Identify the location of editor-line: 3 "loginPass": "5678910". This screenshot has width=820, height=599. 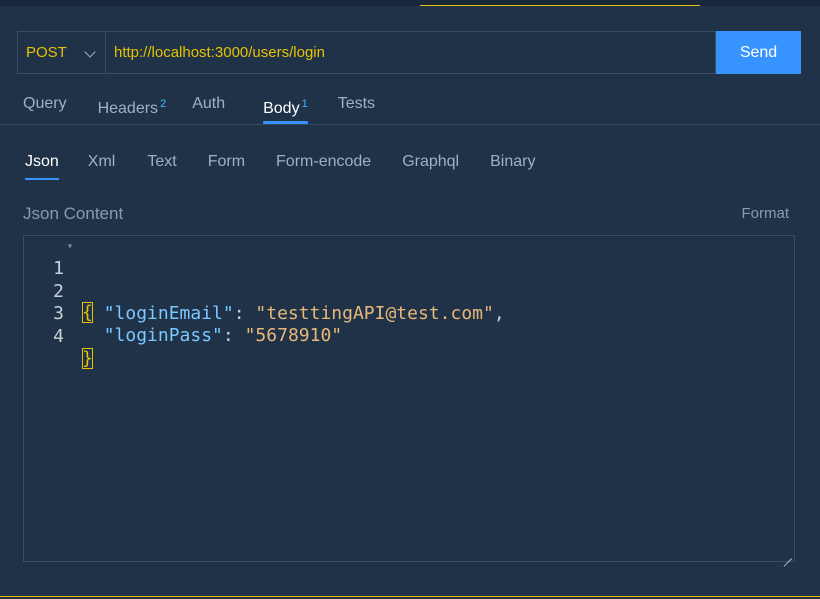
(183, 313).